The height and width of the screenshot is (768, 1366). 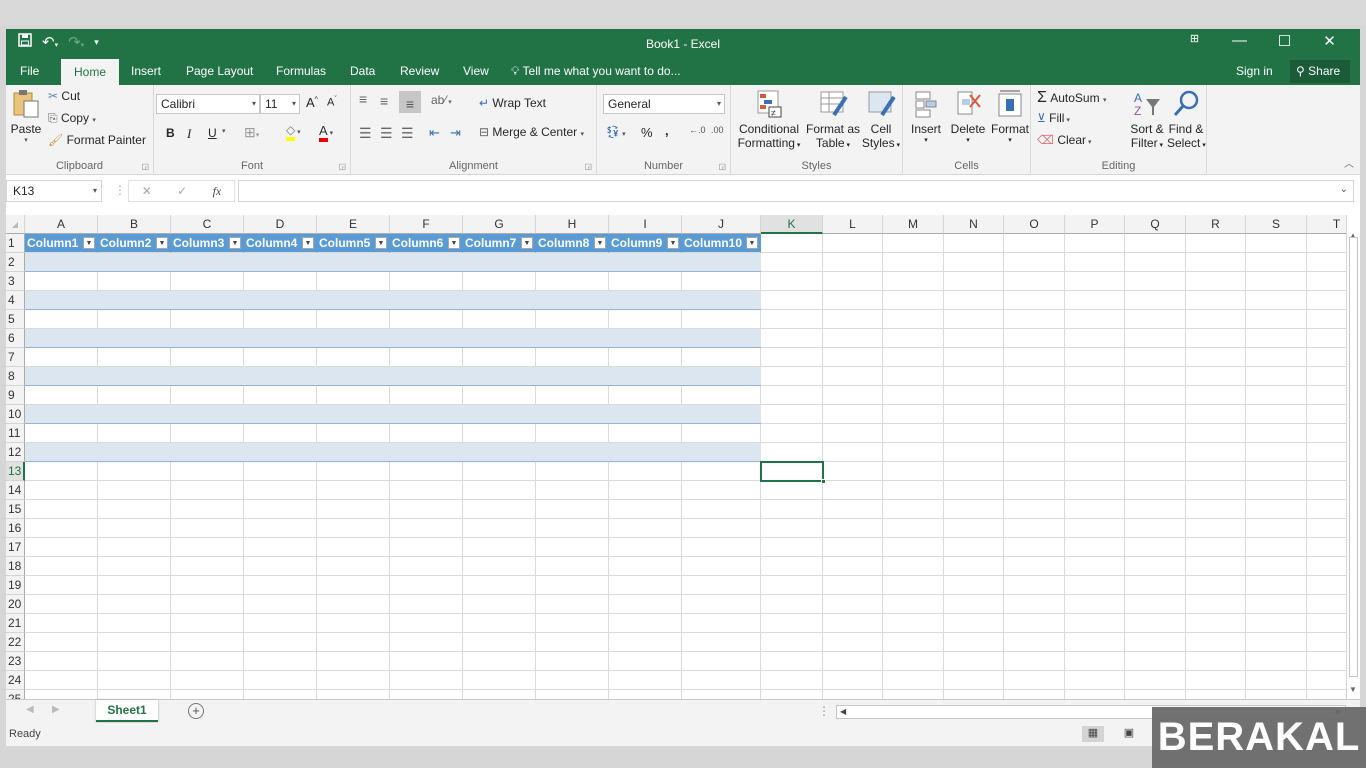 What do you see at coordinates (1239, 41) in the screenshot?
I see `minimize-button: —` at bounding box center [1239, 41].